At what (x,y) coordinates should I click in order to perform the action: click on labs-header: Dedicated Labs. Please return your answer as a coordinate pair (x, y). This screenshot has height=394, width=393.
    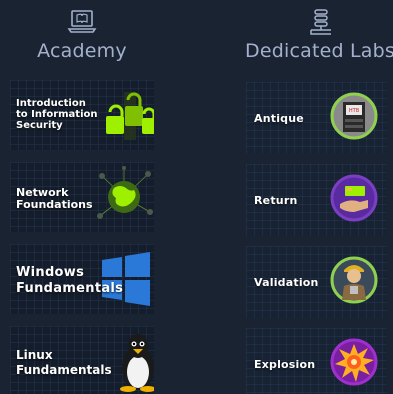
    Looking at the image, I should click on (316, 35).